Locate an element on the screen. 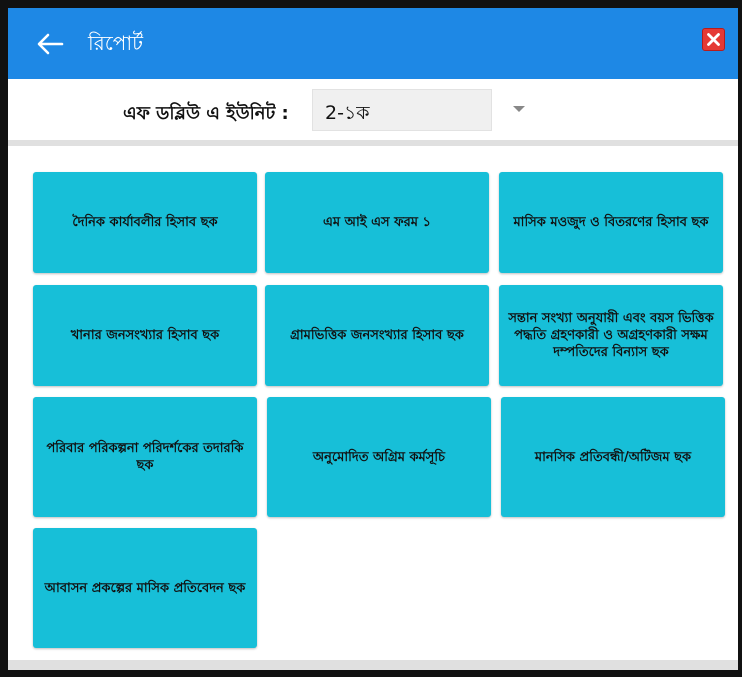 The width and height of the screenshot is (742, 677). report-tile-household-population: খানার জনসংখ্যার হিসাব ছক is located at coordinates (145, 335).